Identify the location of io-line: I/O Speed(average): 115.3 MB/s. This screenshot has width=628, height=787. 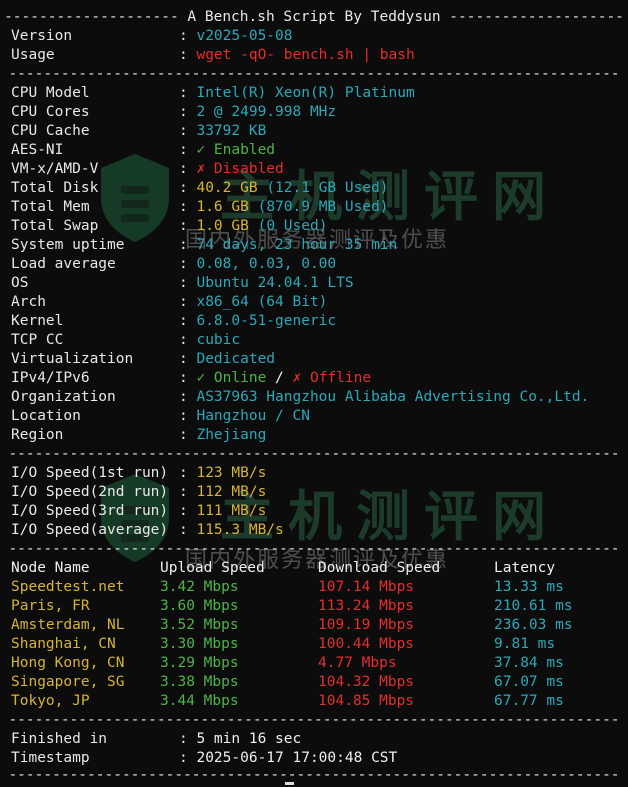
(147, 530).